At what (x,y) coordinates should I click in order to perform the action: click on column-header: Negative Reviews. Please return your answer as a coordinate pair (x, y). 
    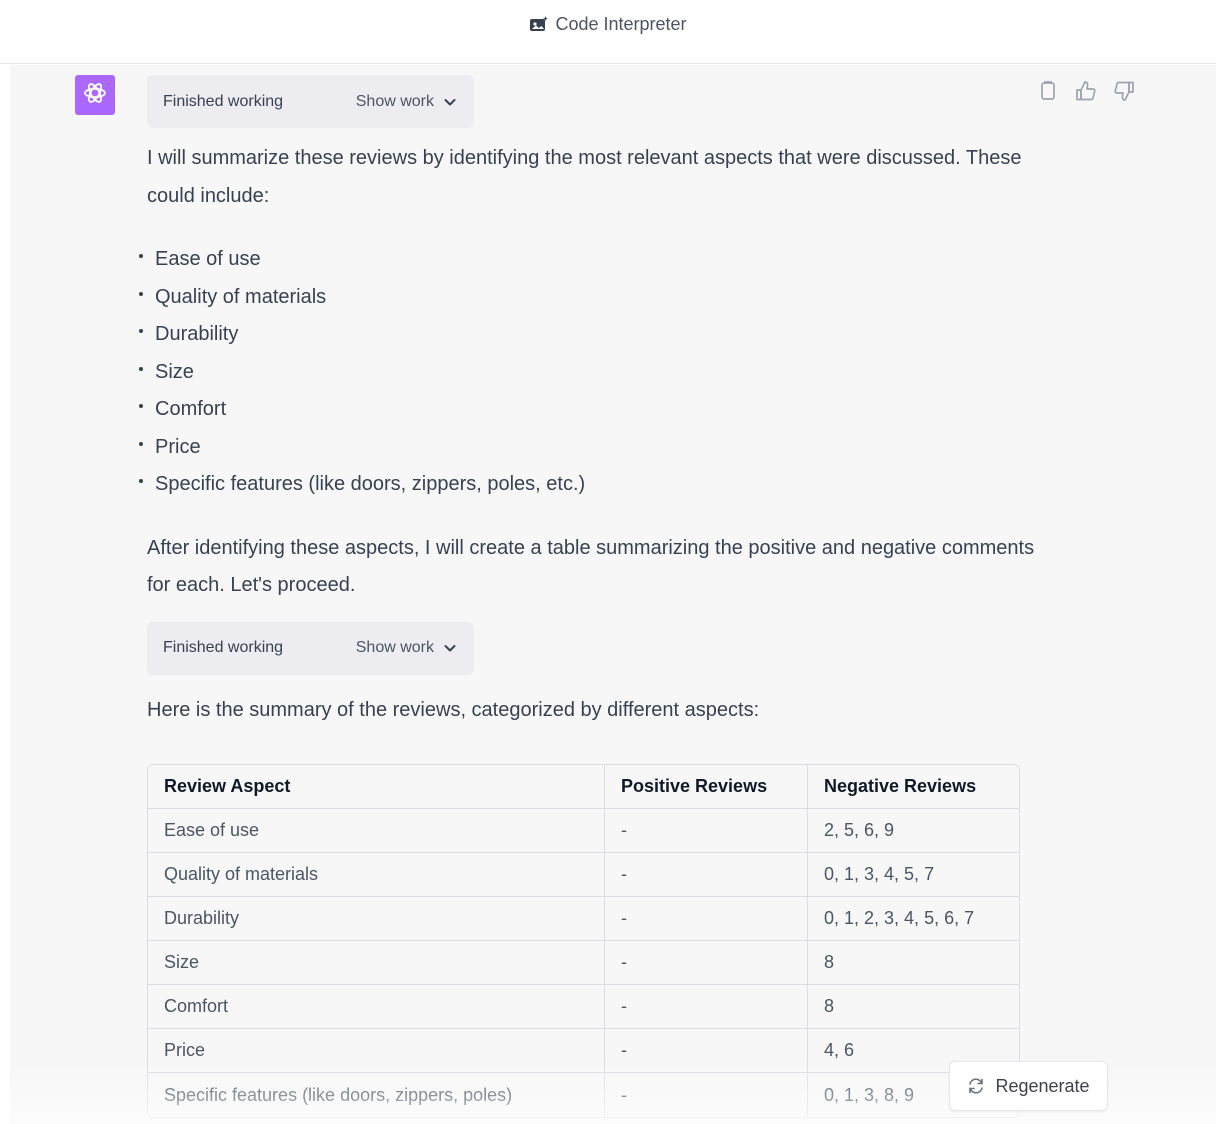
    Looking at the image, I should click on (913, 787).